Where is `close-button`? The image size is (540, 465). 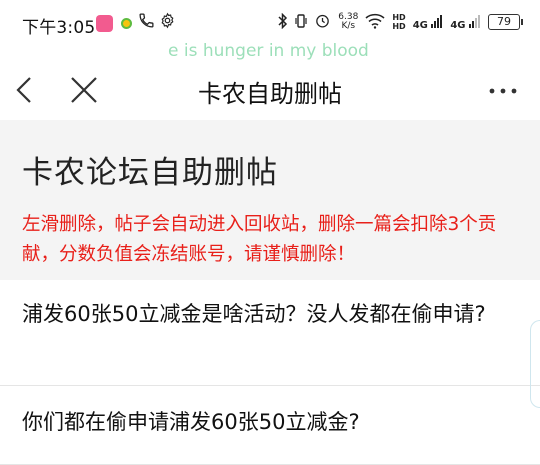 close-button is located at coordinates (84, 90).